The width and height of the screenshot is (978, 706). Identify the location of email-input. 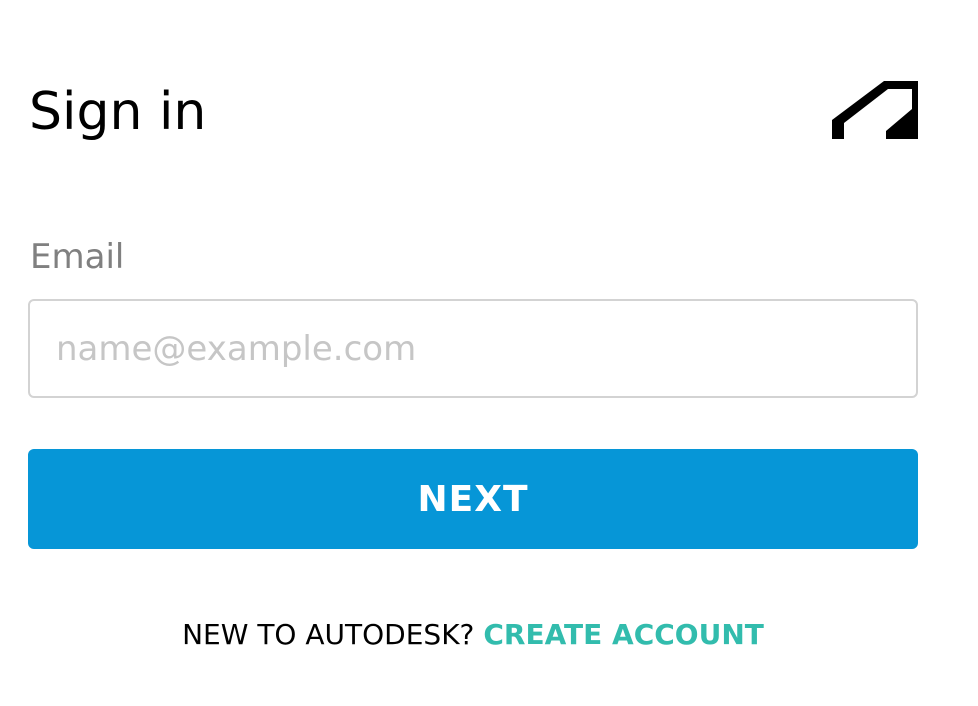
(473, 348).